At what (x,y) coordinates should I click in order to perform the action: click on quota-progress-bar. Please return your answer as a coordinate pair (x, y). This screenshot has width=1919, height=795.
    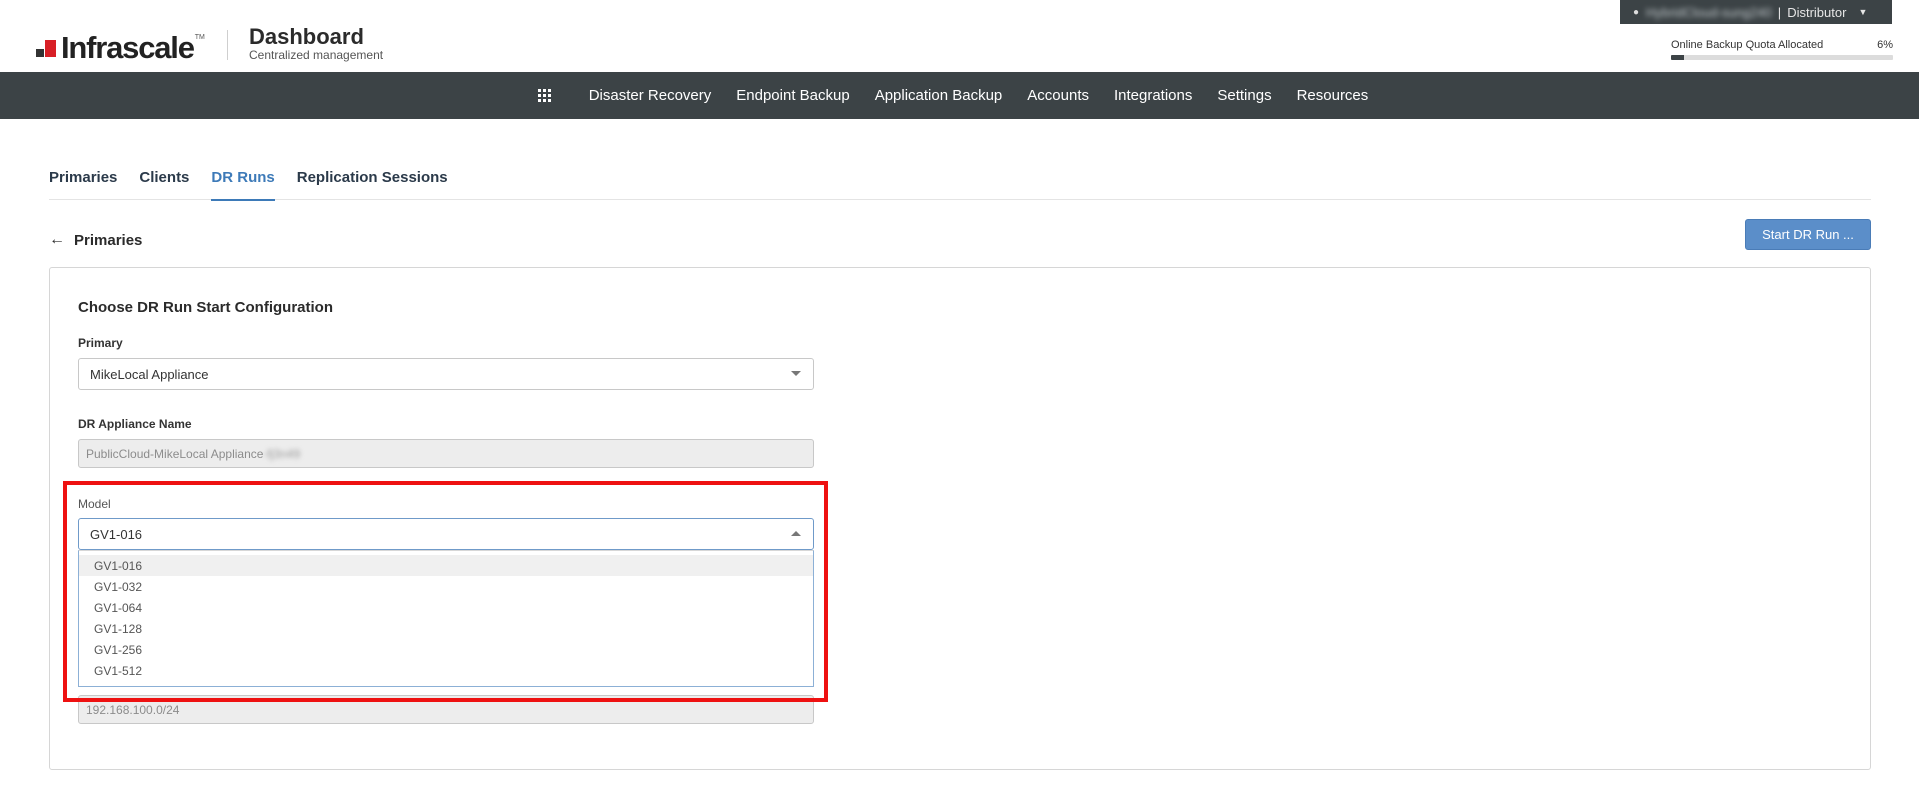
    Looking at the image, I should click on (1782, 57).